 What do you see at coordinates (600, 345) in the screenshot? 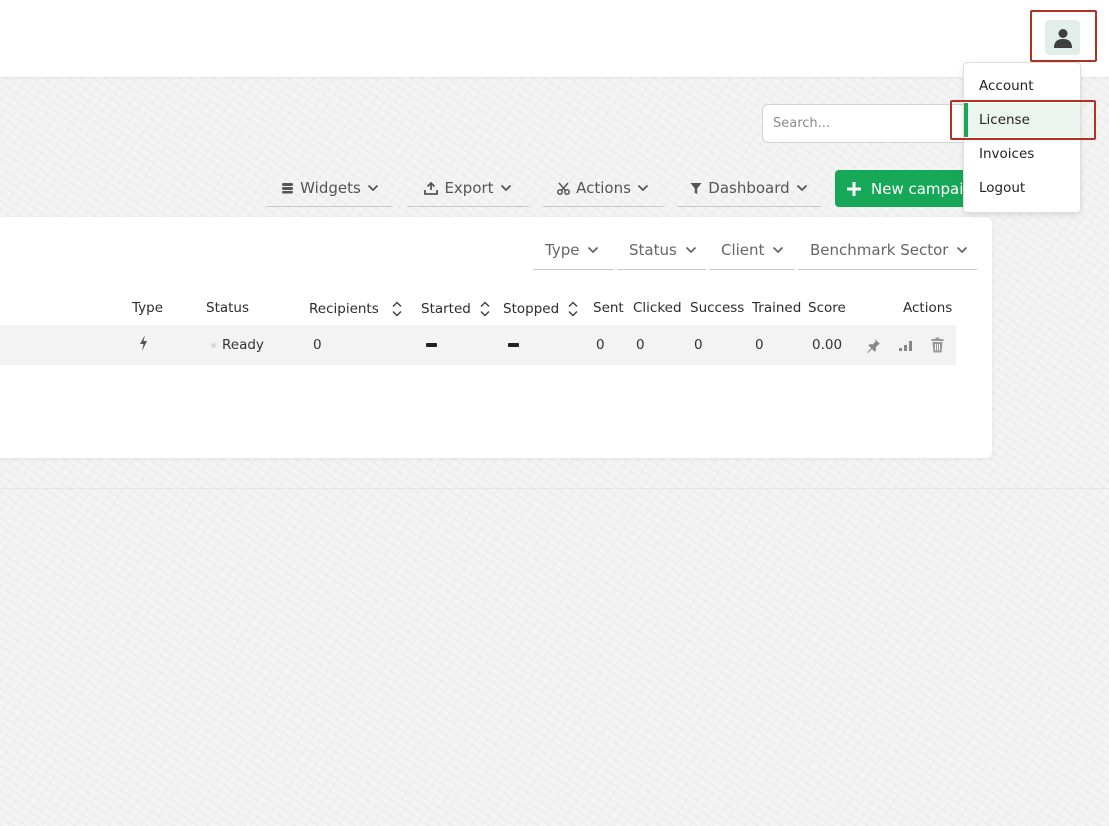
I see `sent-cell: 0` at bounding box center [600, 345].